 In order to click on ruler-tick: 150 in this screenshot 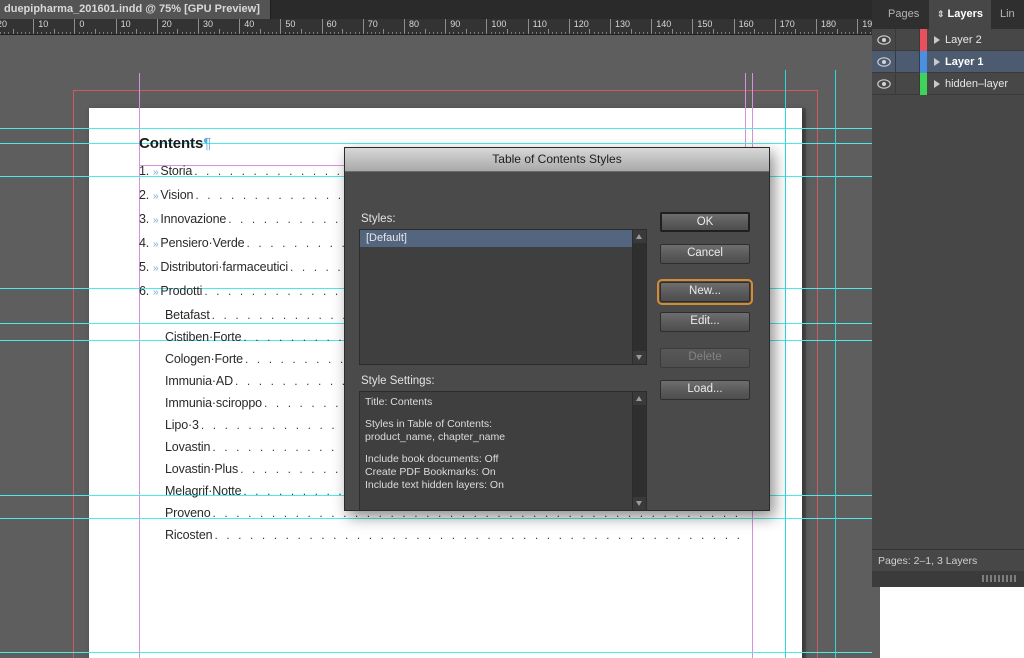, I will do `click(702, 26)`.